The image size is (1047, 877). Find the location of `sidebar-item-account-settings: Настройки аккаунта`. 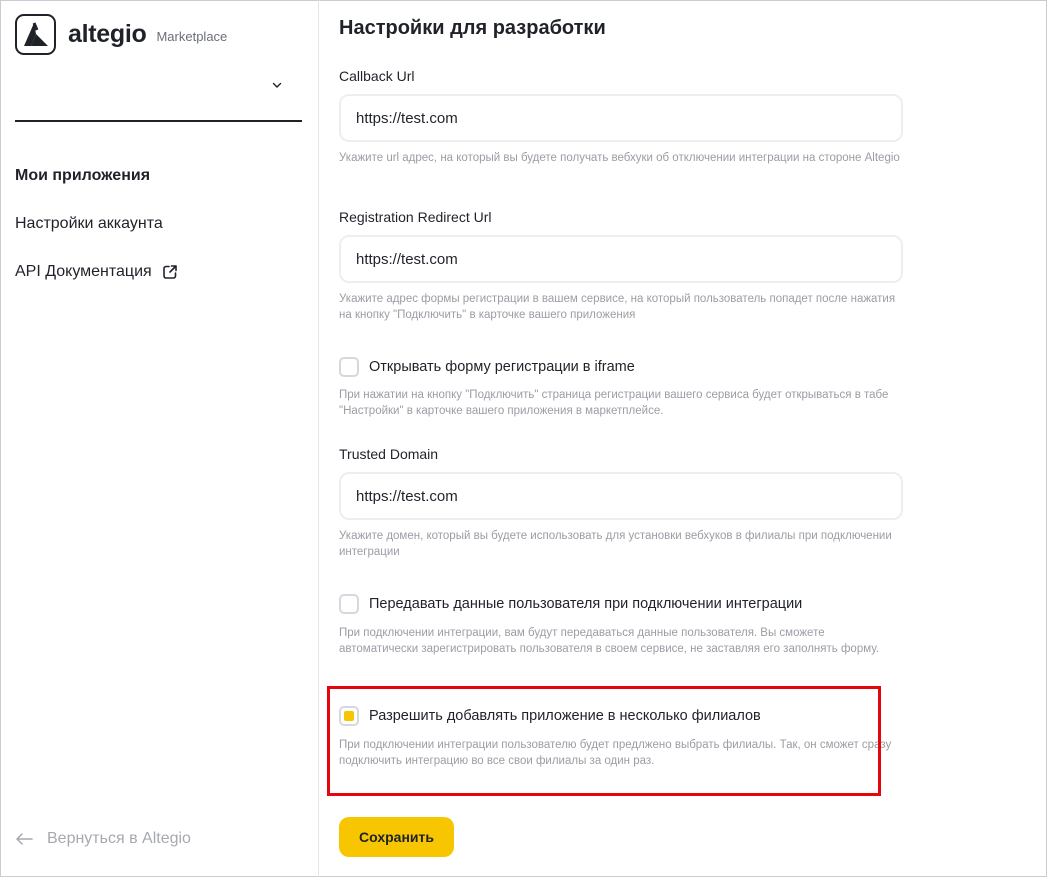

sidebar-item-account-settings: Настройки аккаунта is located at coordinates (96, 224).